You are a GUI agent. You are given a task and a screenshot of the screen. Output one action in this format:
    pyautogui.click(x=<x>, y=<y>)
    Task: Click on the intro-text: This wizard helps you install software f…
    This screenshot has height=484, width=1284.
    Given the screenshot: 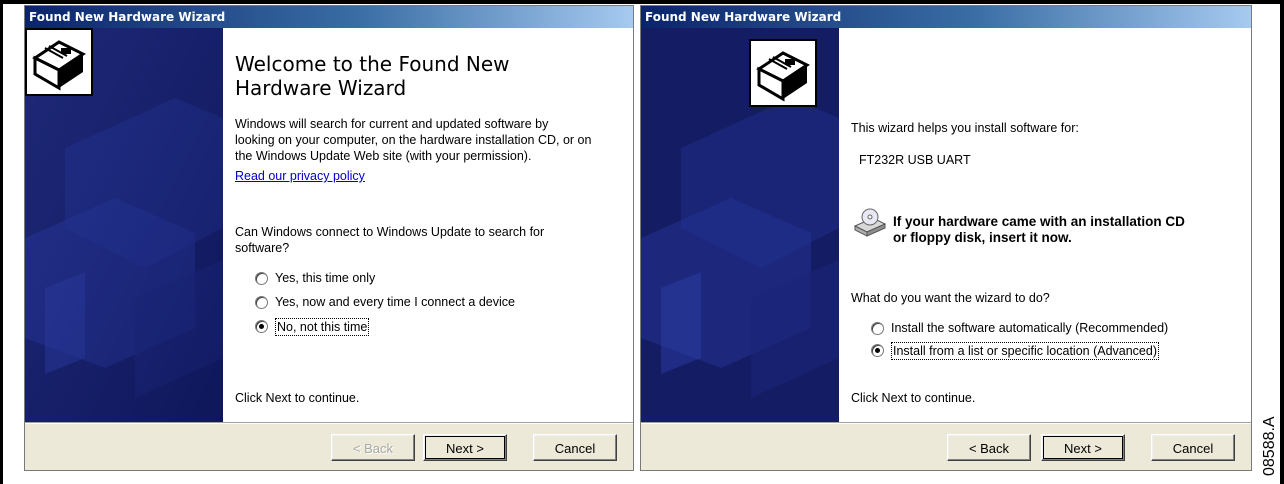 What is the action you would take?
    pyautogui.click(x=965, y=128)
    